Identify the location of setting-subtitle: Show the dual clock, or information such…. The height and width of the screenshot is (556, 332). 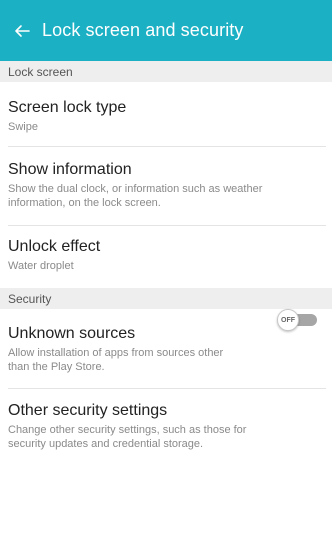
(167, 196).